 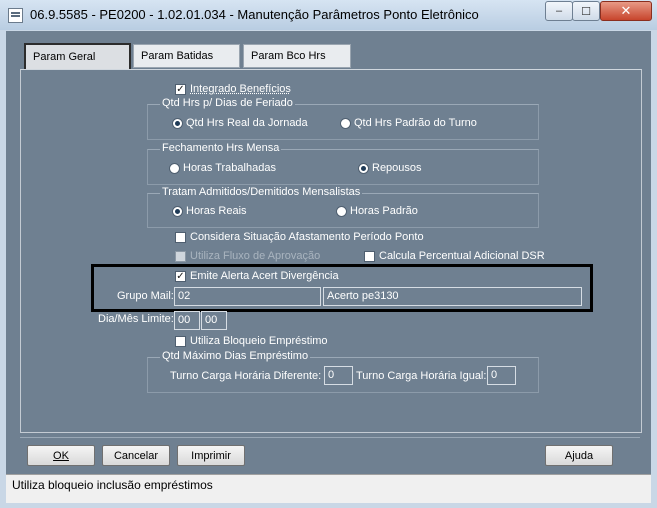 What do you see at coordinates (338, 375) in the screenshot?
I see `diferente-input: 0` at bounding box center [338, 375].